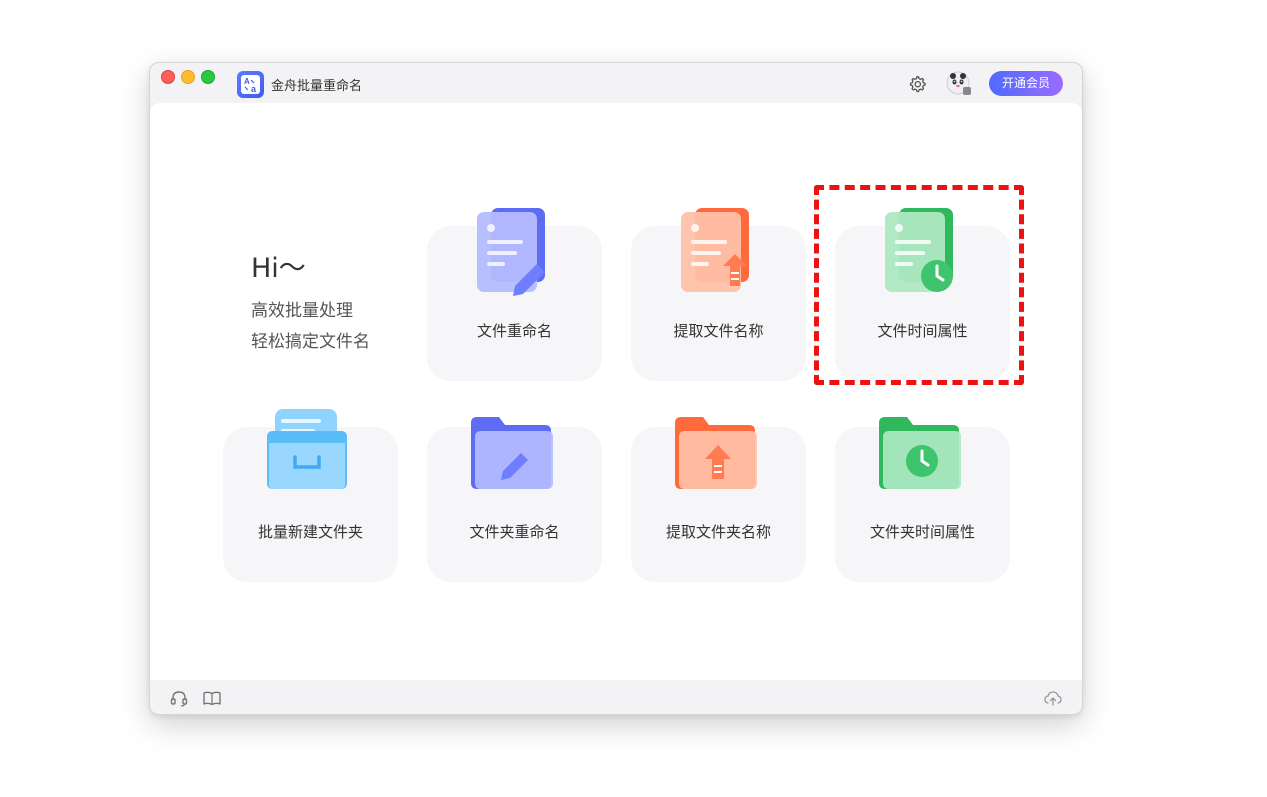 The width and height of the screenshot is (1267, 797). Describe the element at coordinates (718, 294) in the screenshot. I see `tool-card-extract-file-name: 提取文件名称` at that location.